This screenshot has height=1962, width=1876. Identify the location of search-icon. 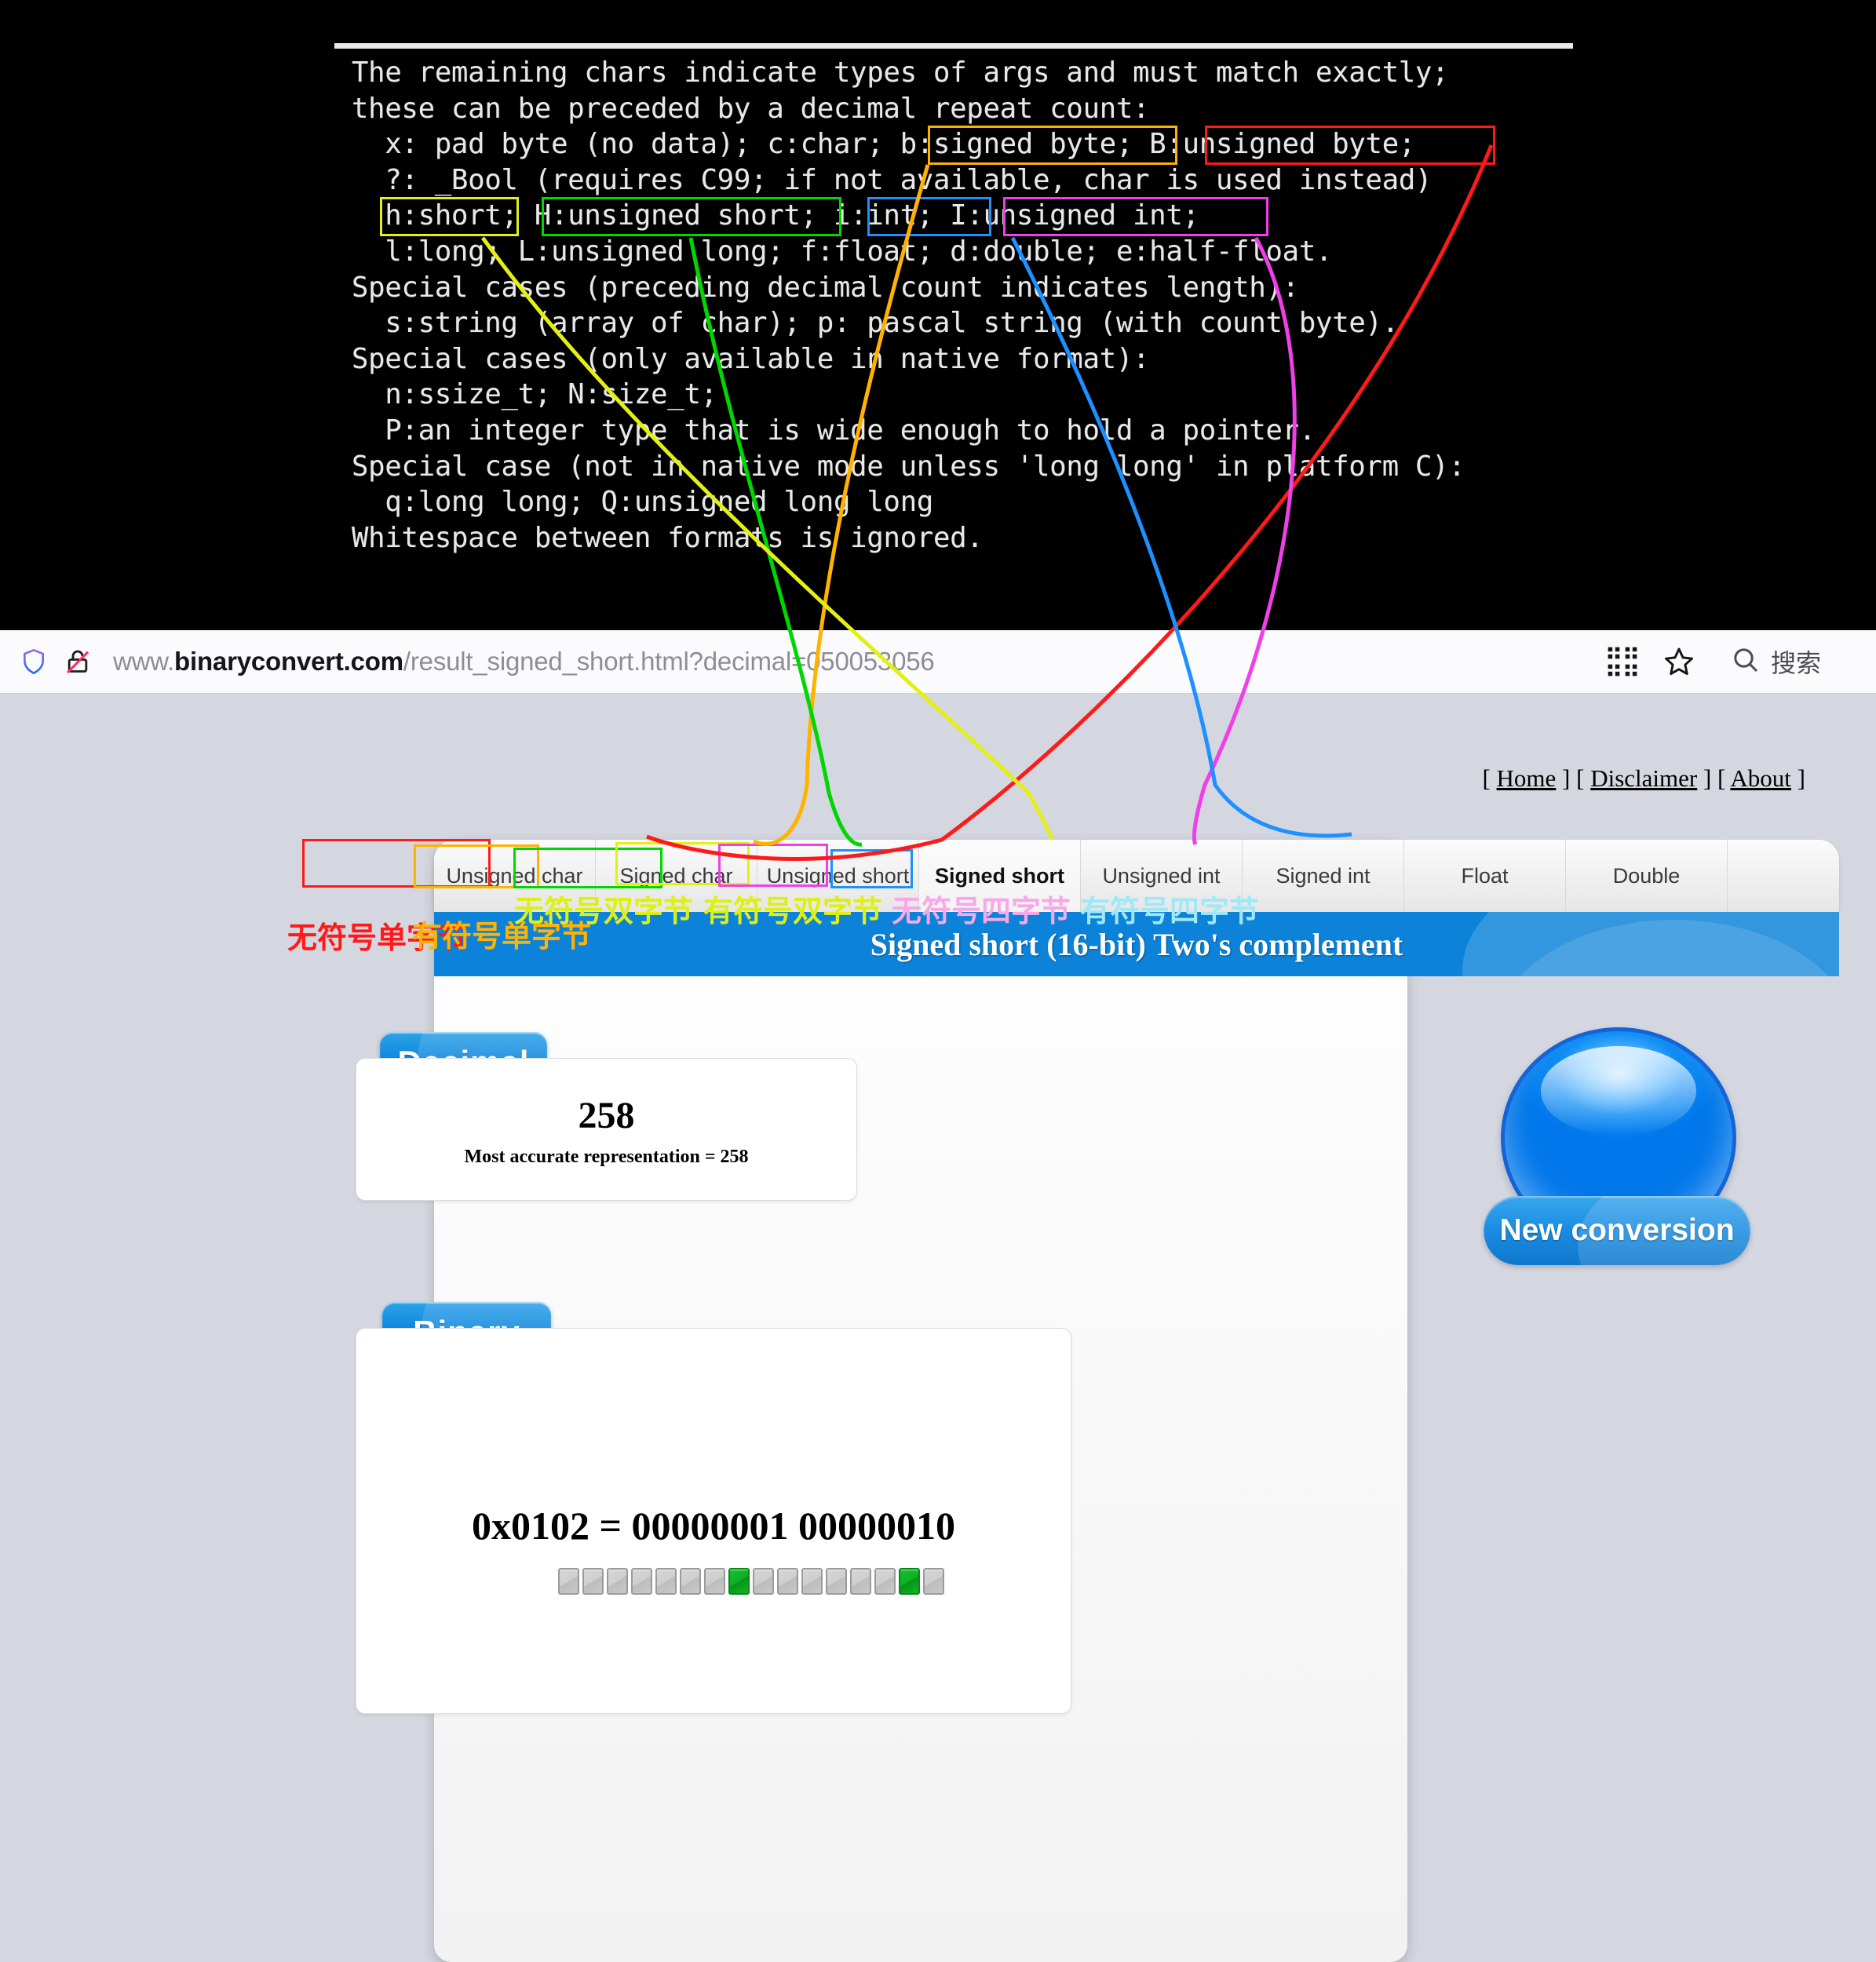
(1746, 662).